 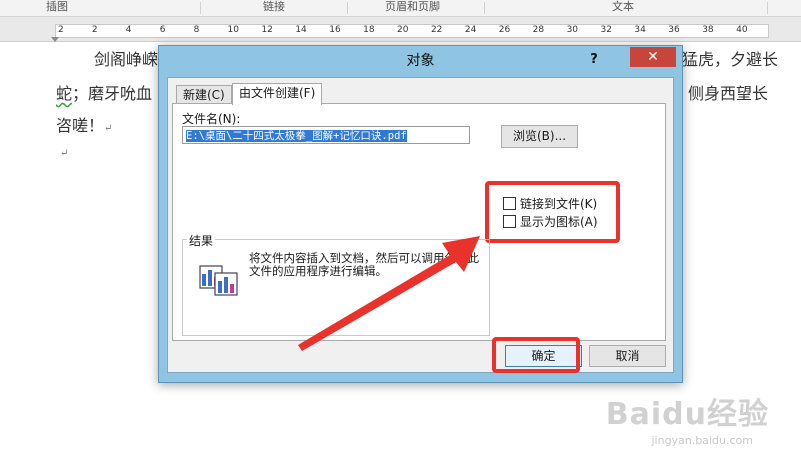 What do you see at coordinates (211, 119) in the screenshot?
I see `file-name-label: 文件名(N):` at bounding box center [211, 119].